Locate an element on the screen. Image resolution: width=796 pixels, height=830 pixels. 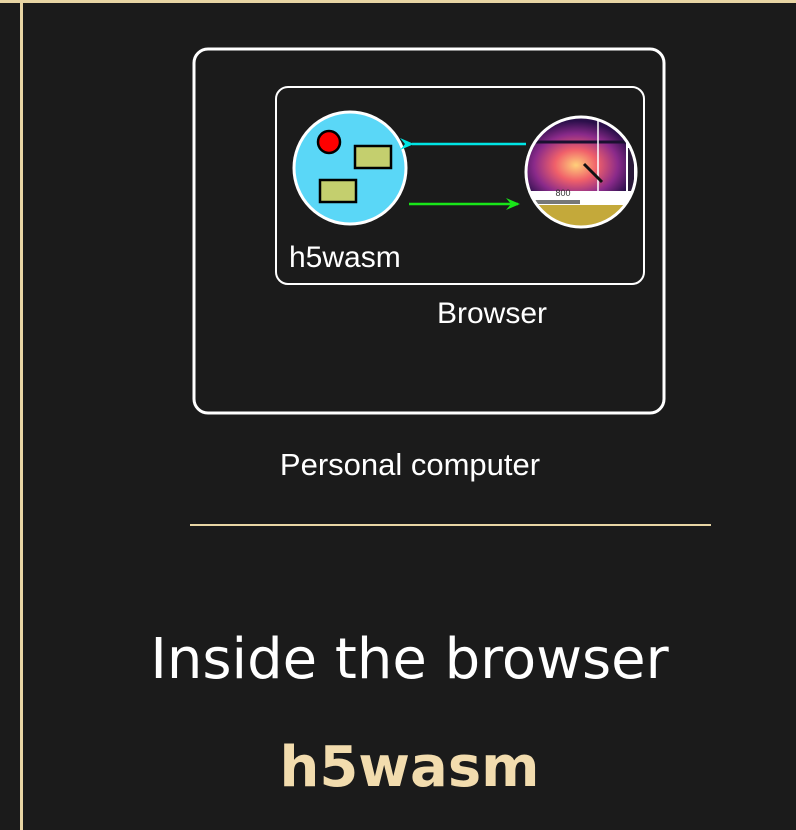
slide-subtitle: h5wasm is located at coordinates (409, 767).